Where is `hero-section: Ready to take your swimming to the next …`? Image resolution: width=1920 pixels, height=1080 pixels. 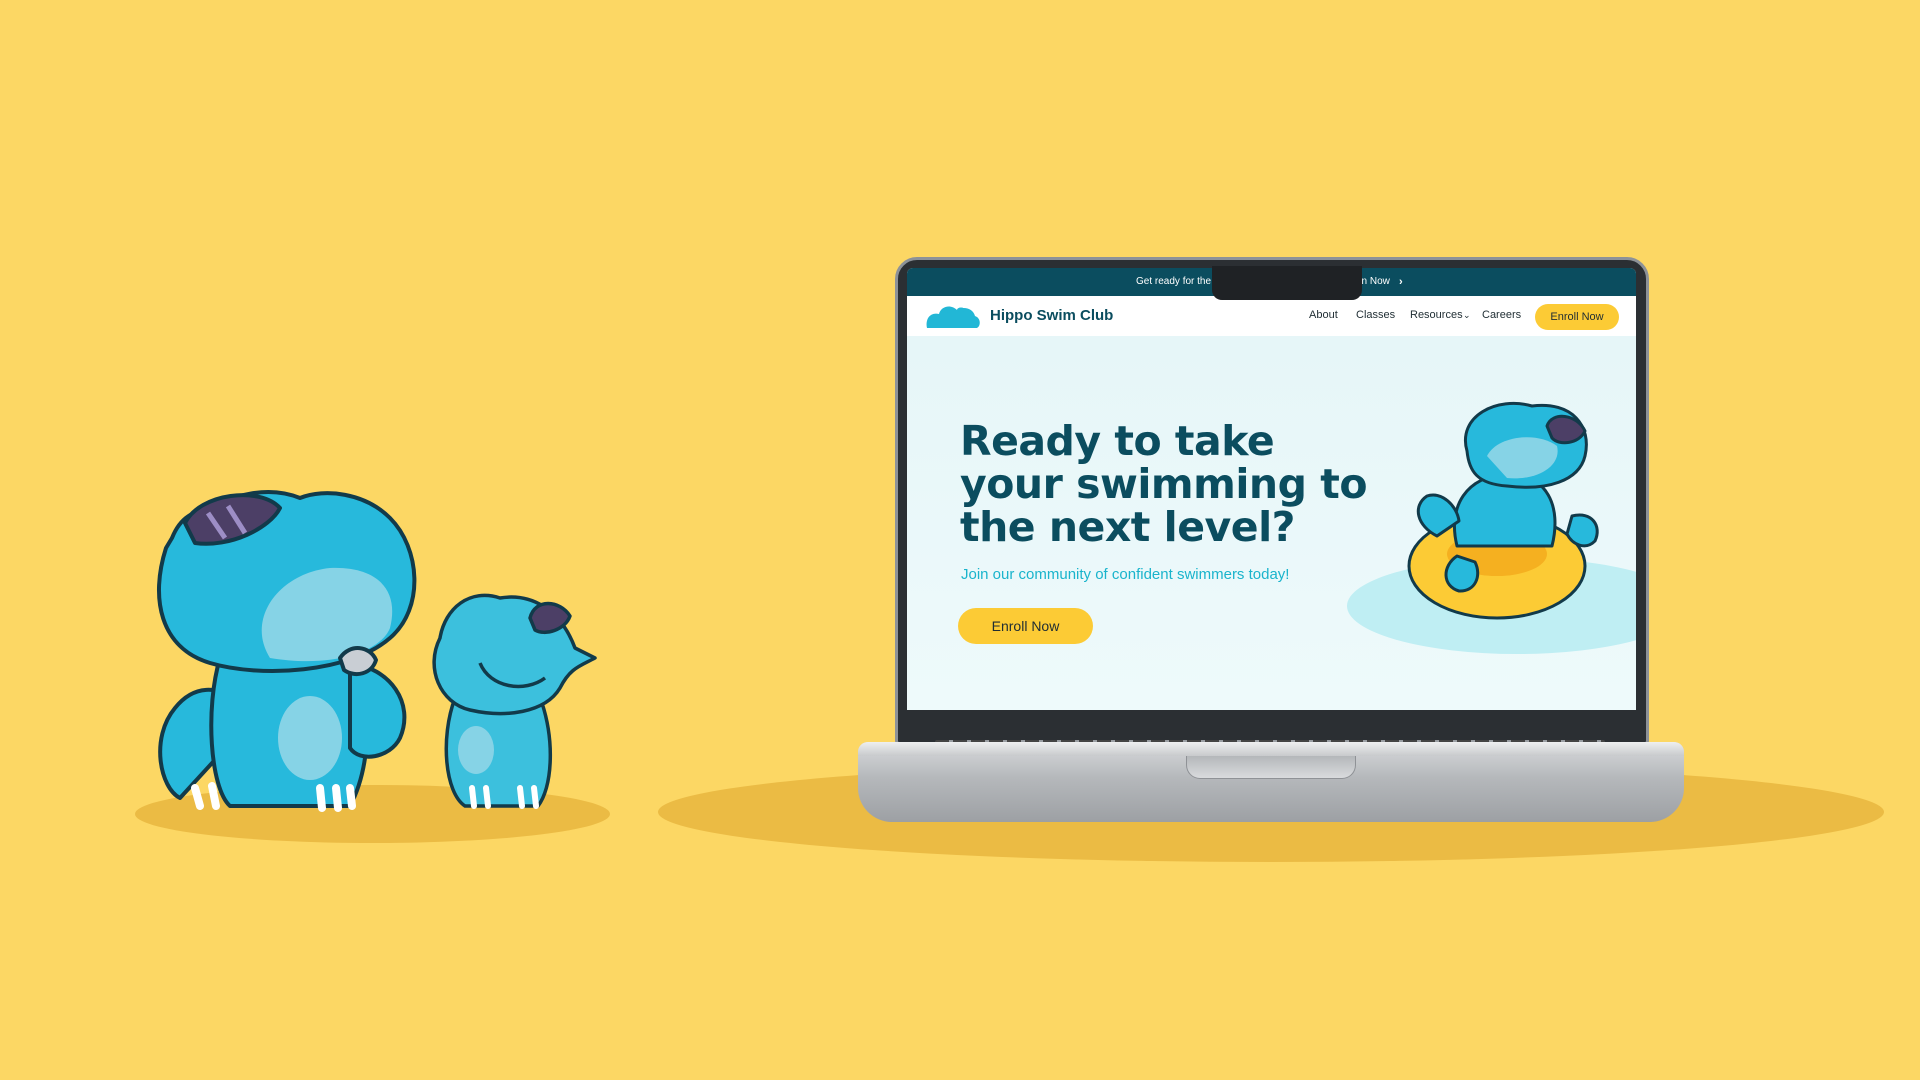 hero-section: Ready to take your swimming to the next … is located at coordinates (1271, 523).